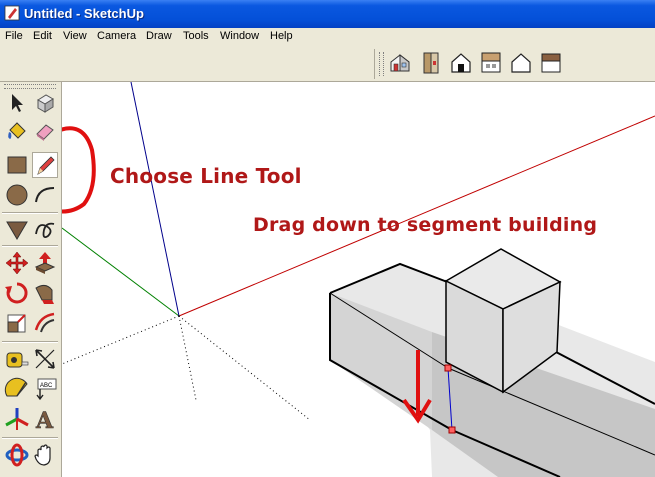 This screenshot has width=655, height=477. What do you see at coordinates (17, 165) in the screenshot?
I see `rectangle-icon` at bounding box center [17, 165].